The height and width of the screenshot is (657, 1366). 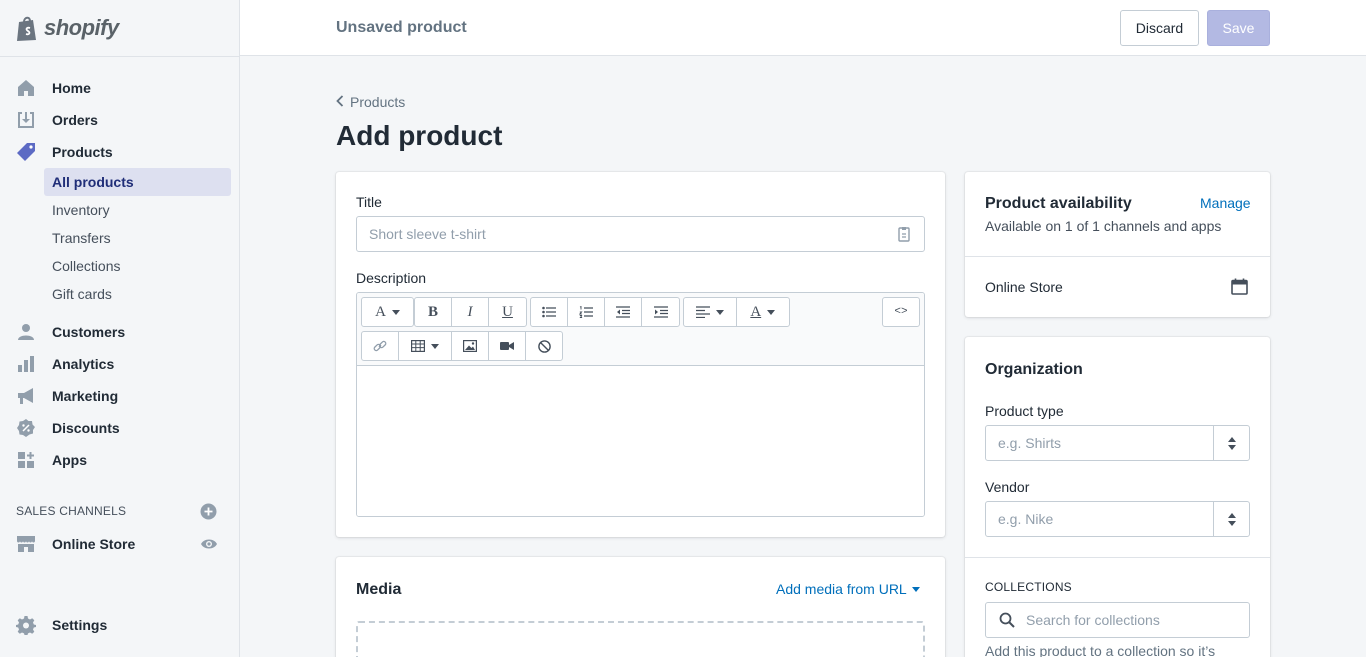 I want to click on sidebar-item-label: Online Store, so click(x=94, y=544).